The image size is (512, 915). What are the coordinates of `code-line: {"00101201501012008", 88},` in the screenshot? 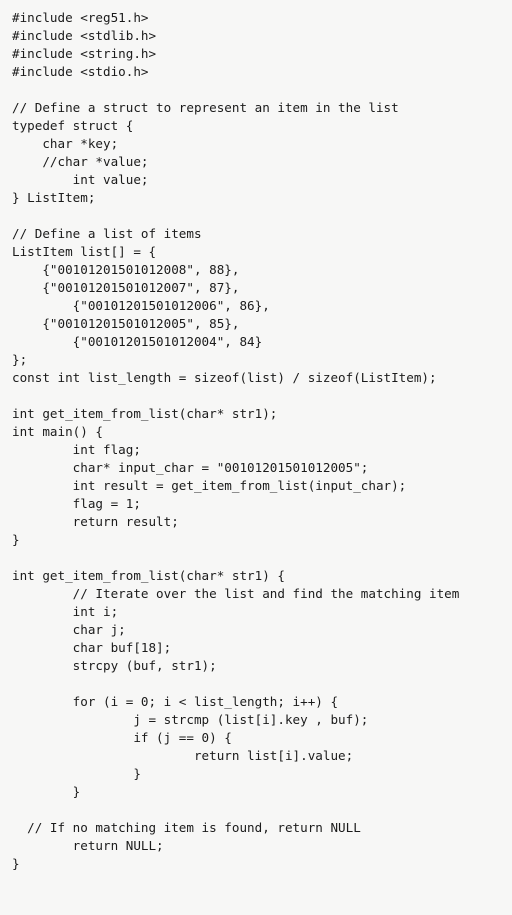 It's located at (126, 269).